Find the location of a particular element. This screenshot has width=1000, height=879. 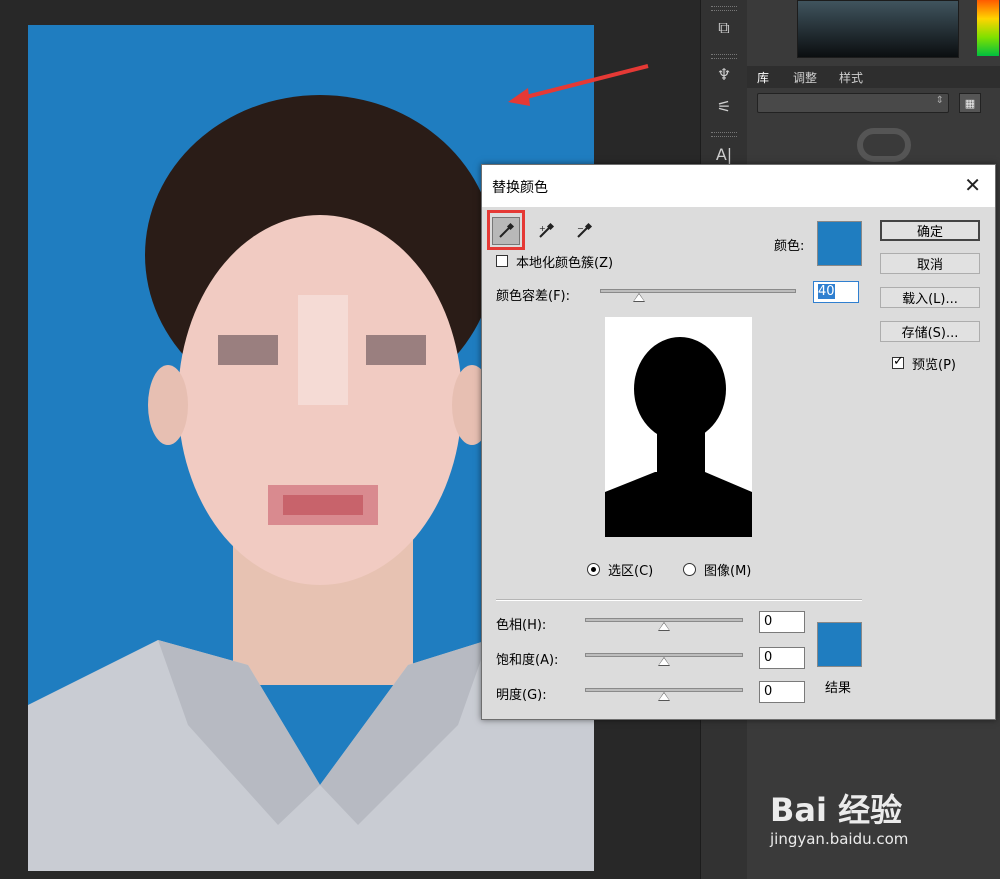

tab-adjustments: 调整 is located at coordinates (805, 77).